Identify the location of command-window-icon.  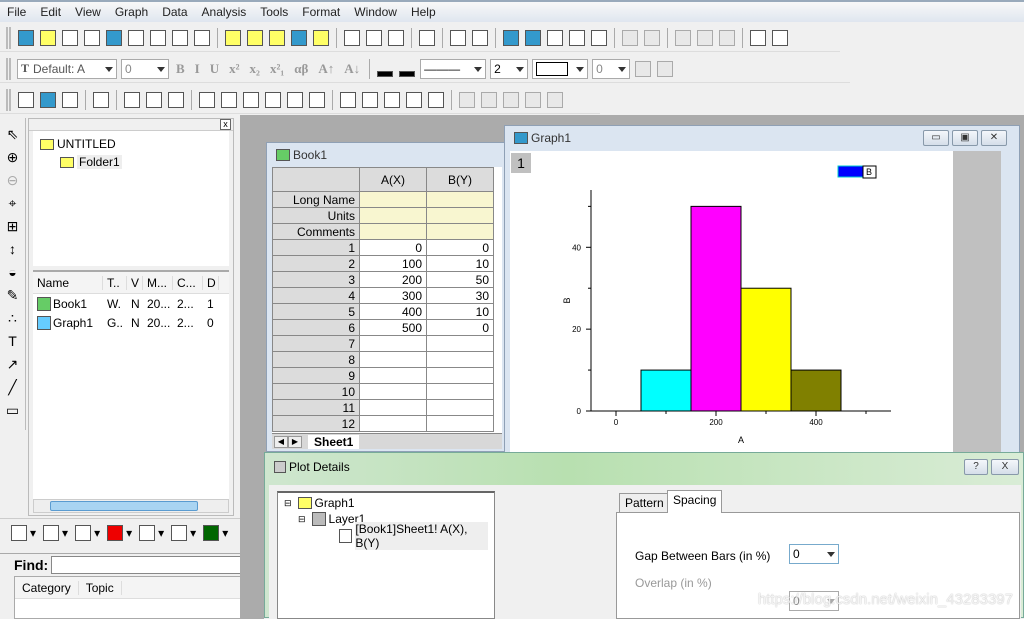
(577, 37).